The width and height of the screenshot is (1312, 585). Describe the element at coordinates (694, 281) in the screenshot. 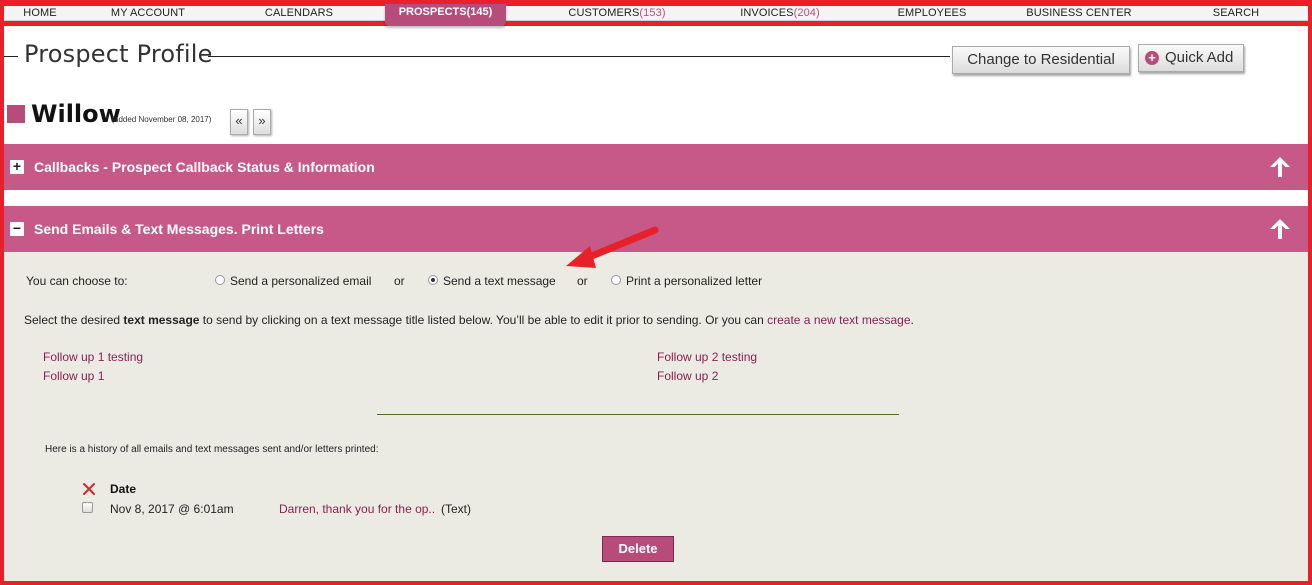

I see `option-letter-label: Print a personalized letter` at that location.